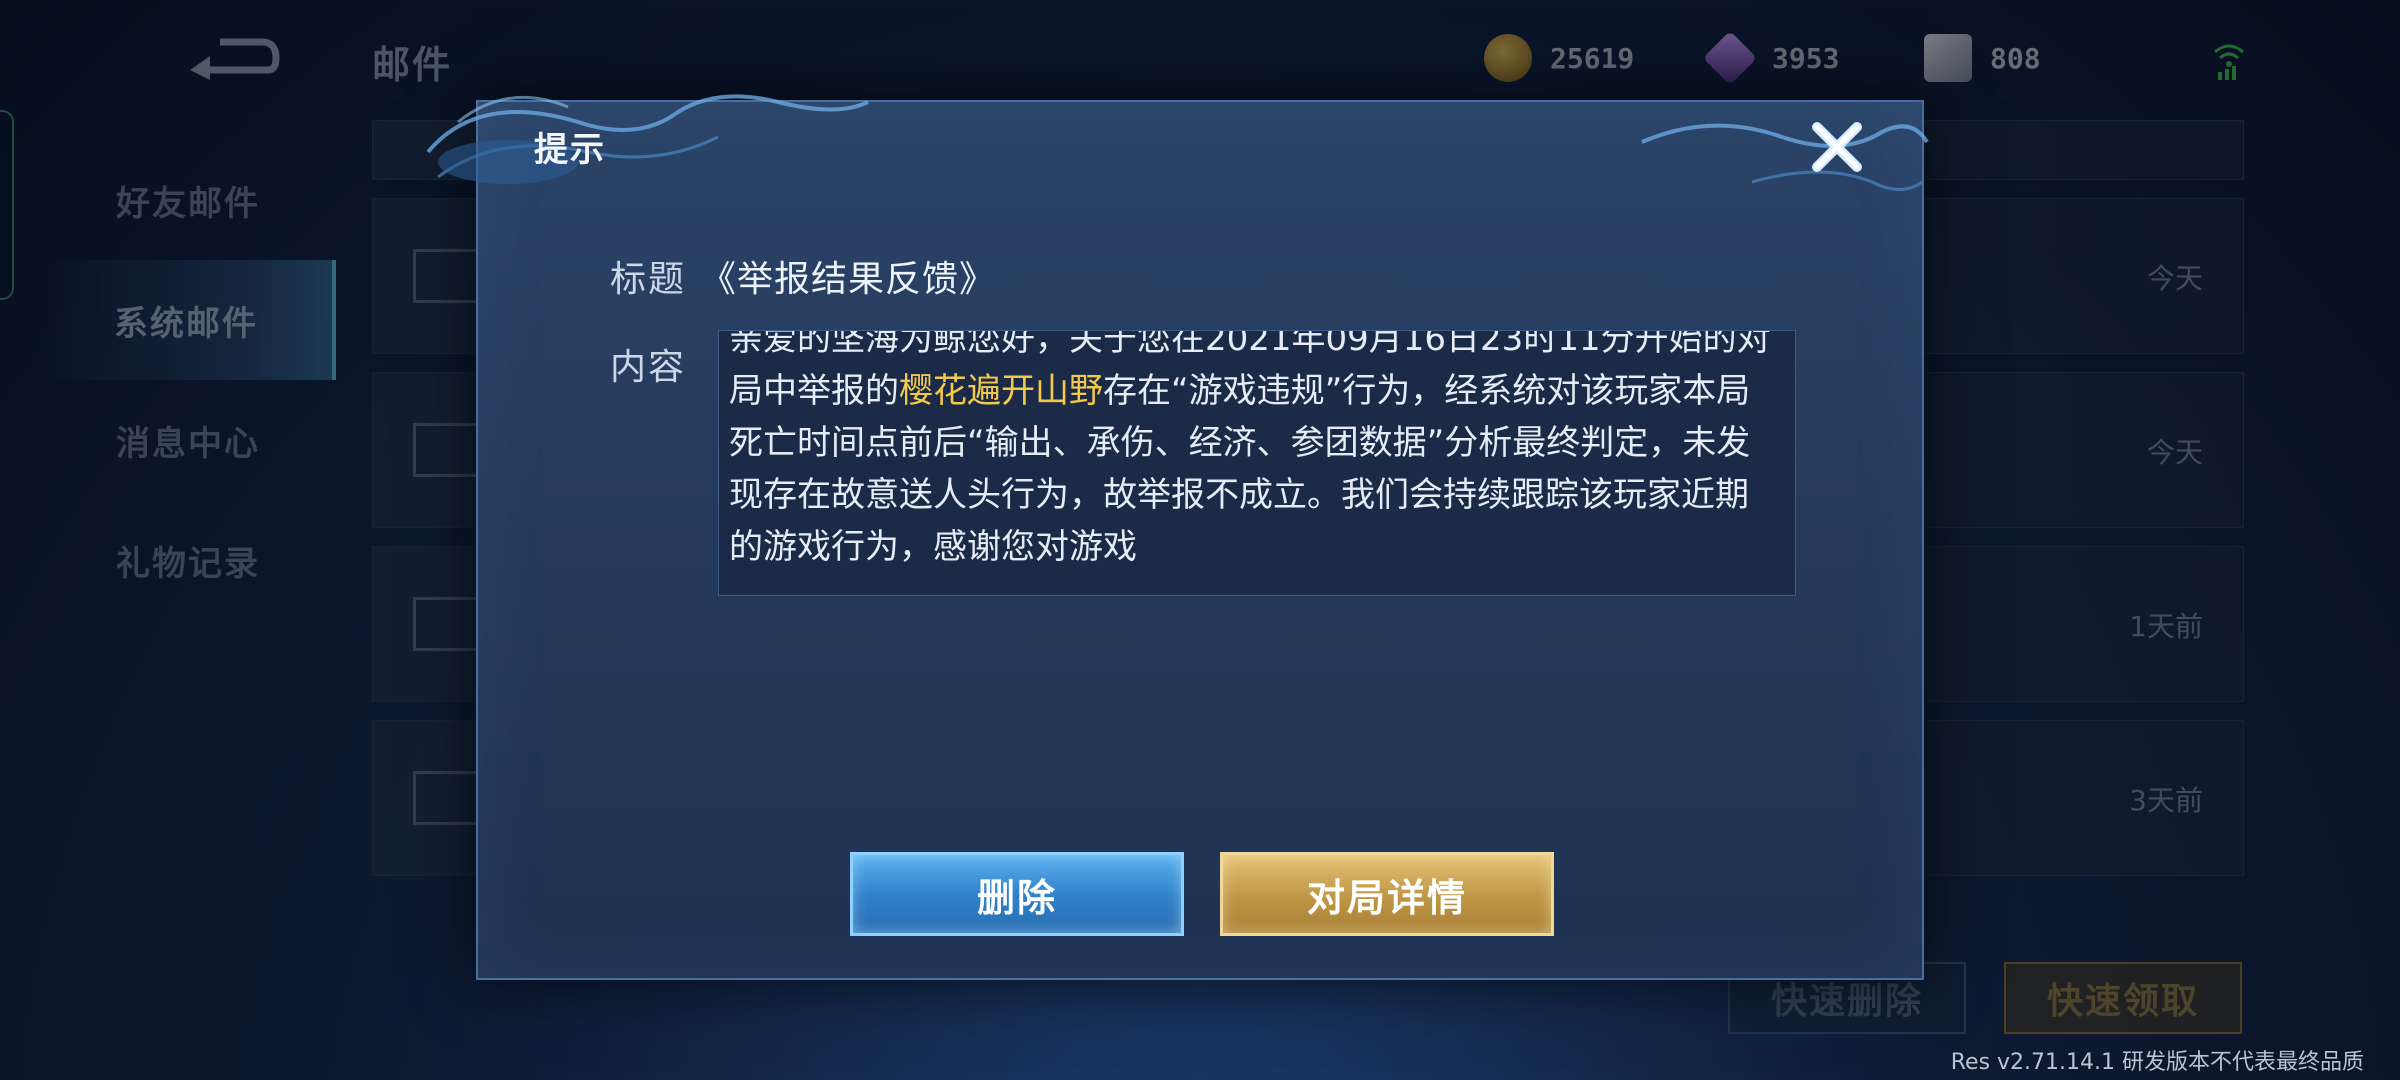  What do you see at coordinates (2015, 58) in the screenshot?
I see `ticket-value: 808` at bounding box center [2015, 58].